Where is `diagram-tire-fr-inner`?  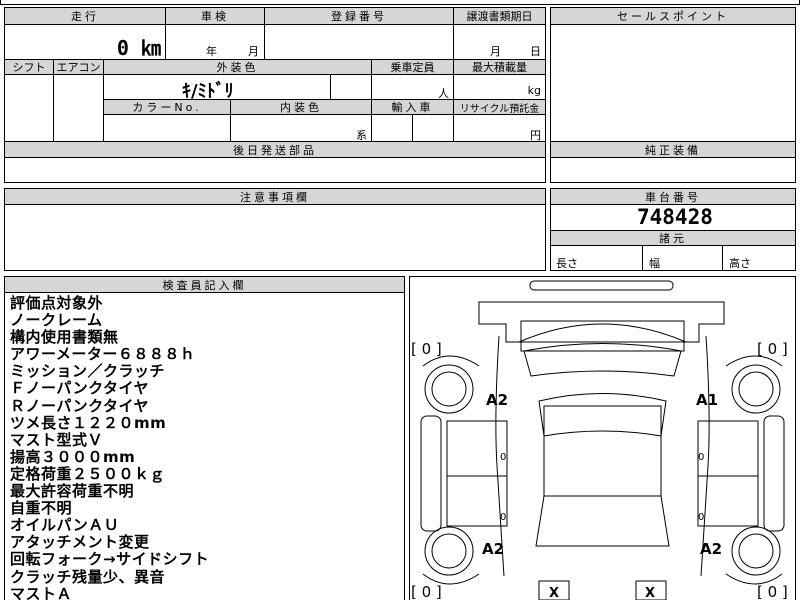
diagram-tire-fr-inner is located at coordinates (756, 389).